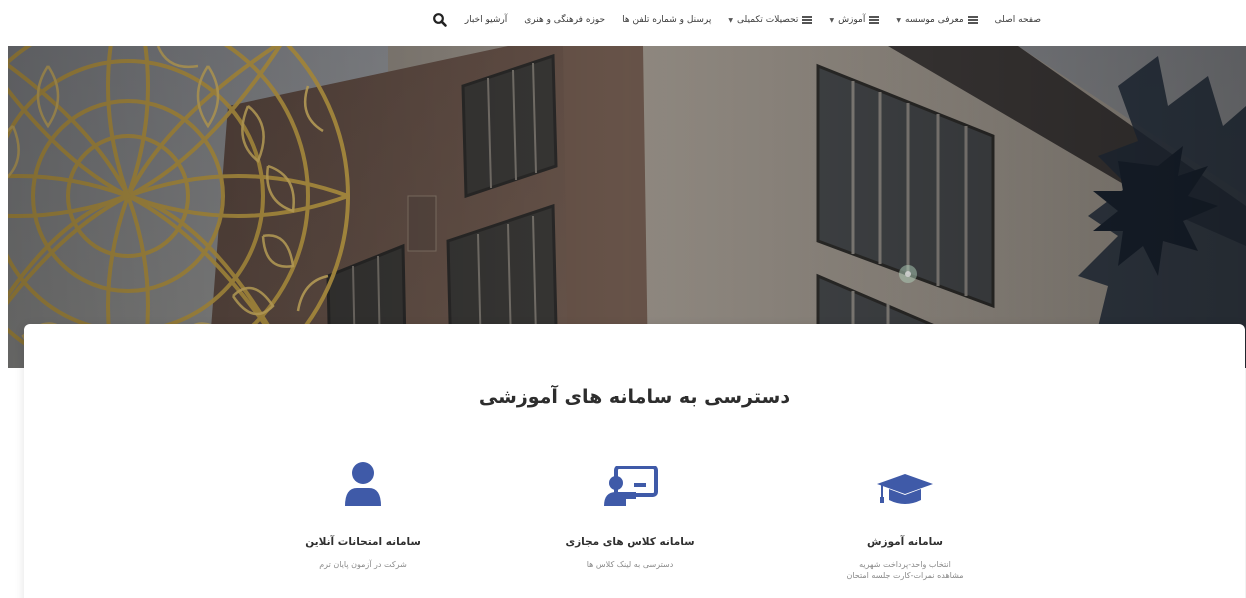 Image resolution: width=1246 pixels, height=598 pixels. I want to click on nav-item-culture-art: حوزه فرهنگی و هنری, so click(564, 20).